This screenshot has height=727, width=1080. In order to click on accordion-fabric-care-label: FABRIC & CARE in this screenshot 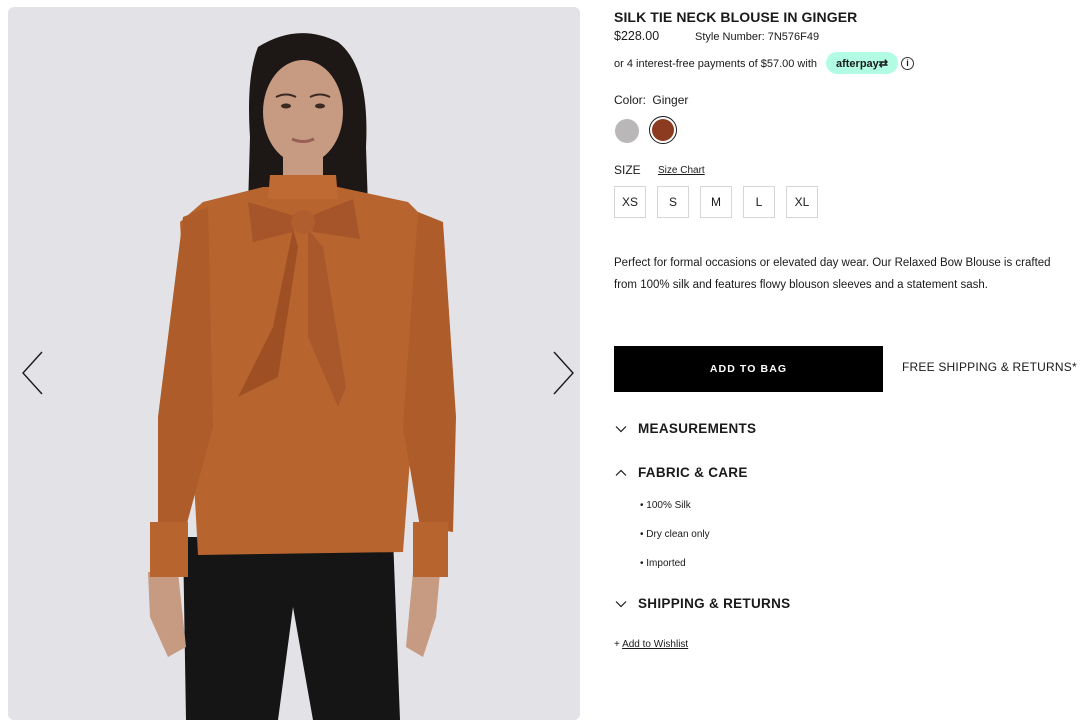, I will do `click(693, 472)`.